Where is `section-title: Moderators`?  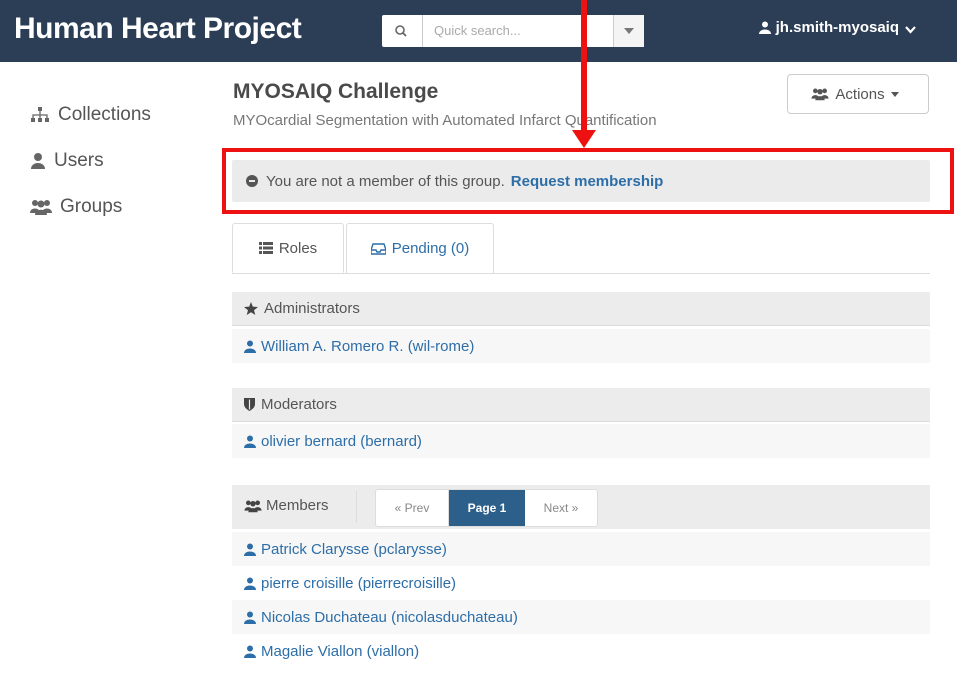 section-title: Moderators is located at coordinates (299, 404).